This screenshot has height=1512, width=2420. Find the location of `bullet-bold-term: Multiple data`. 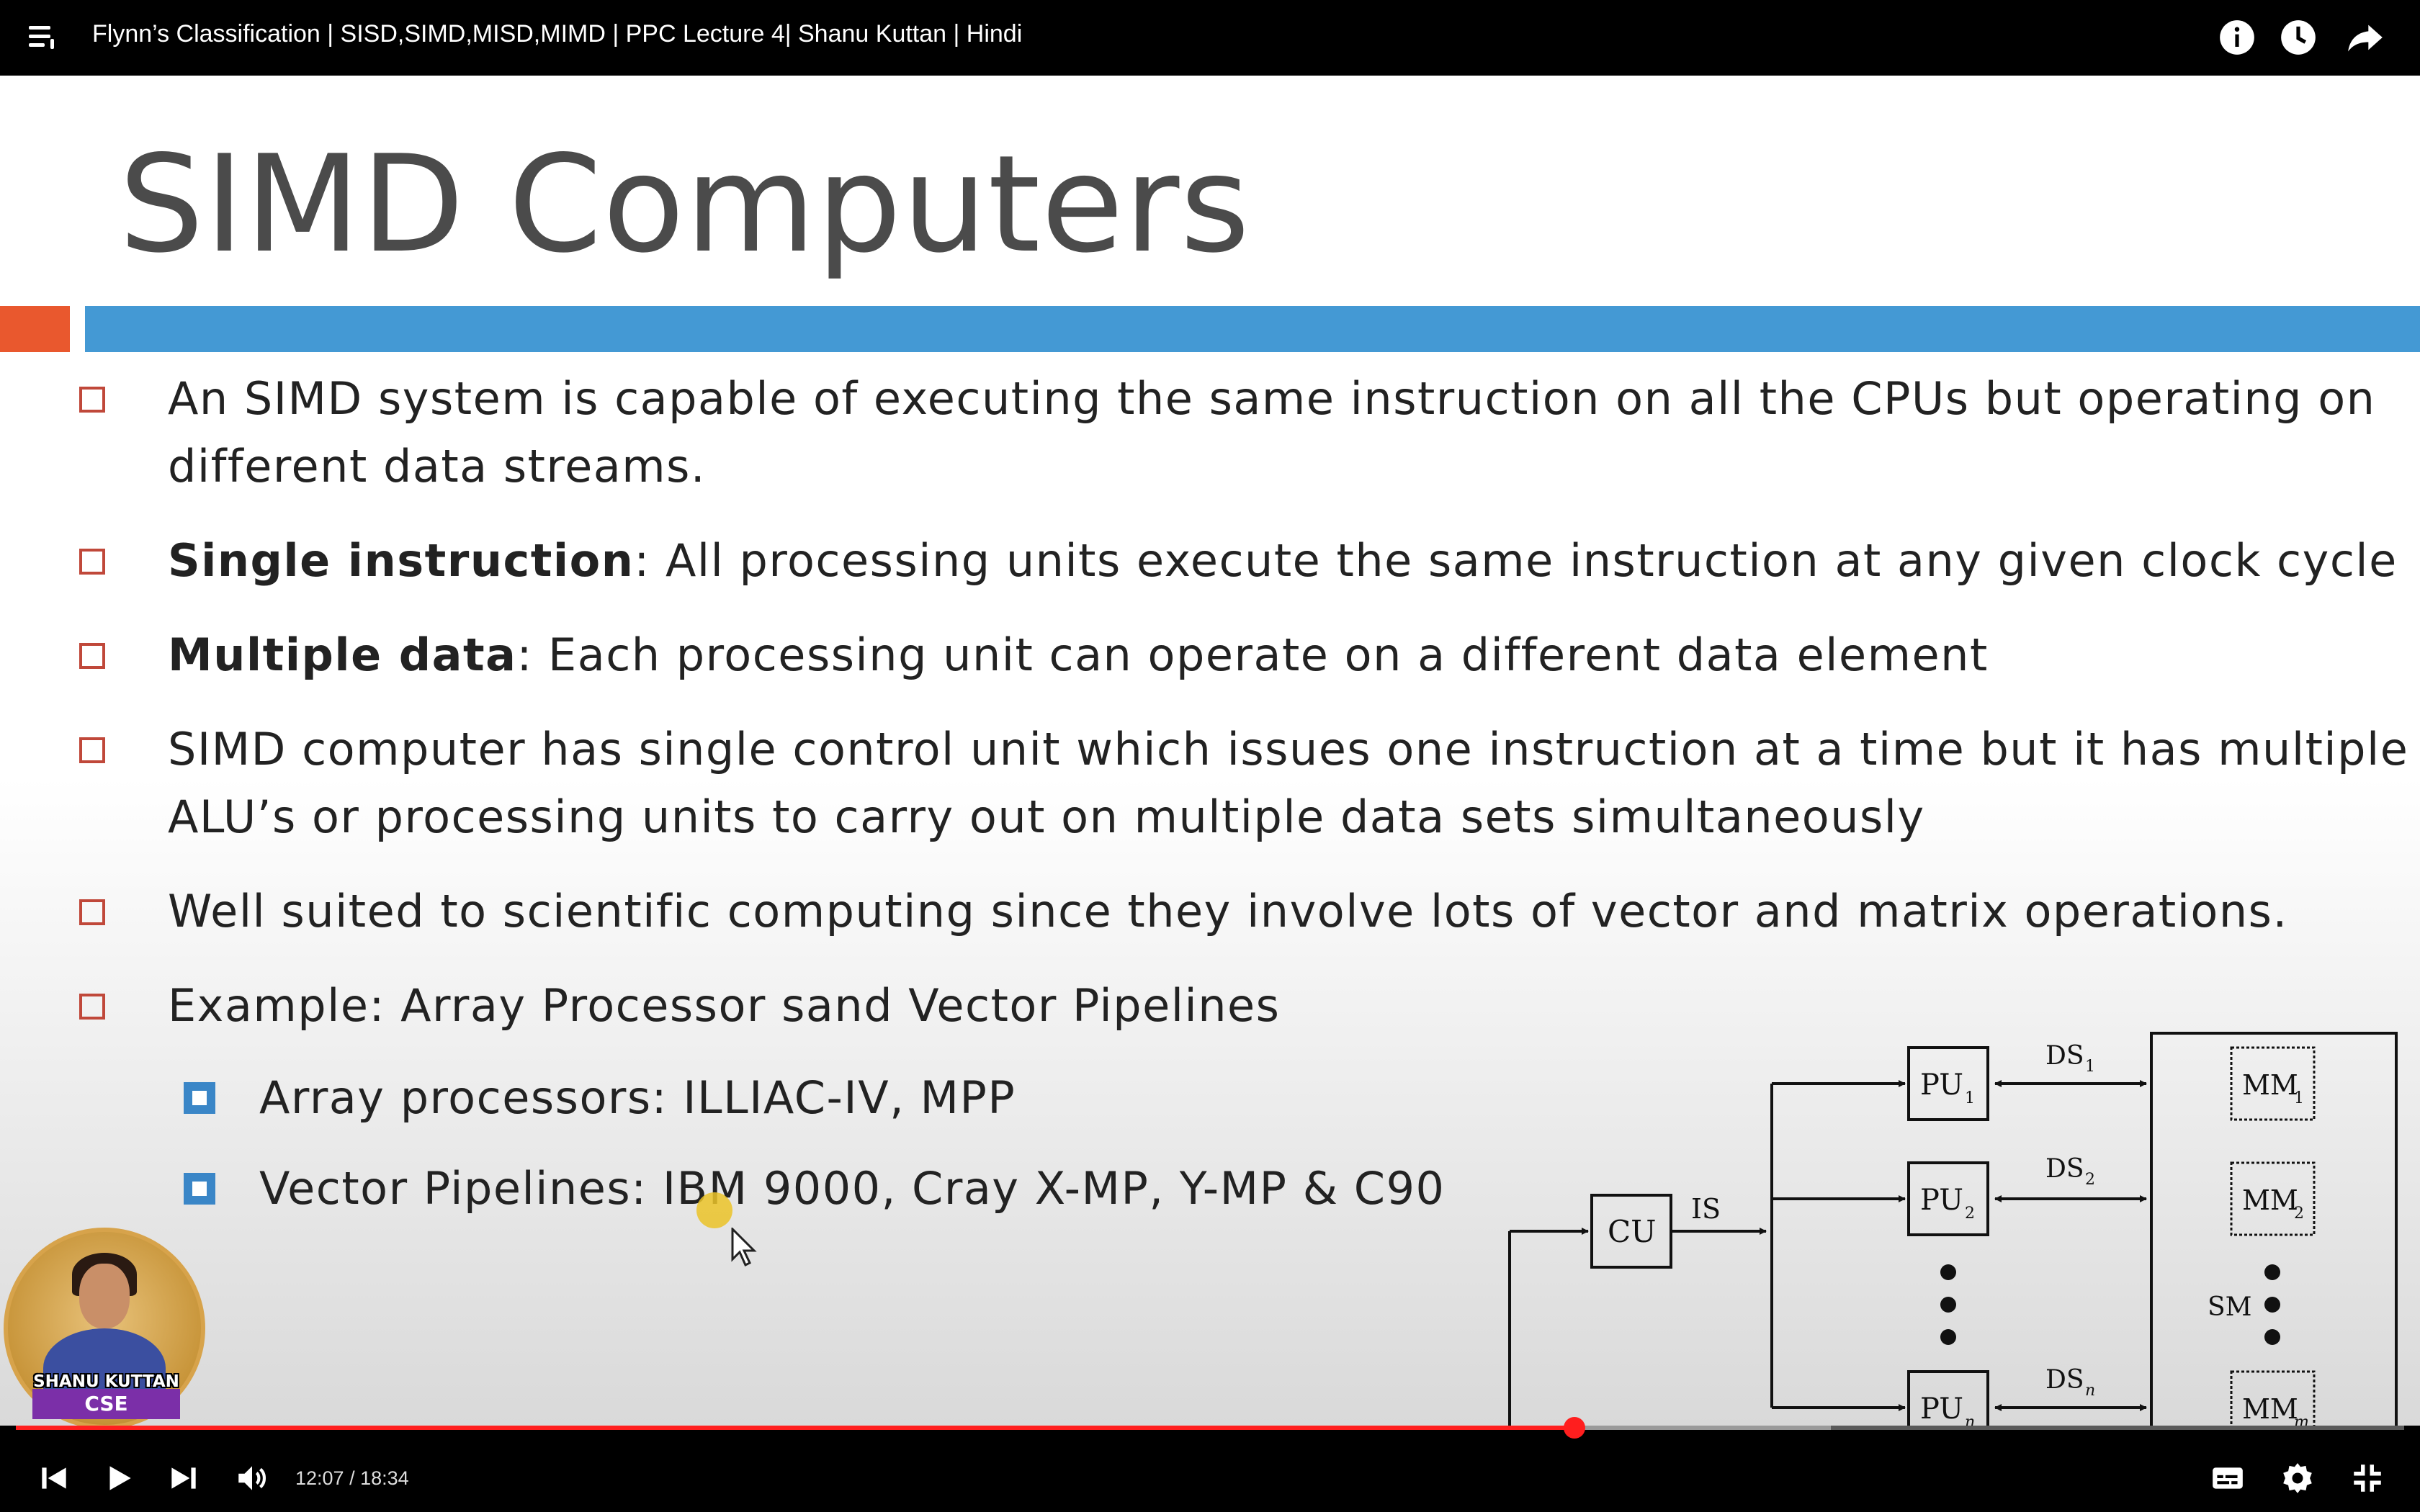

bullet-bold-term: Multiple data is located at coordinates (342, 655).